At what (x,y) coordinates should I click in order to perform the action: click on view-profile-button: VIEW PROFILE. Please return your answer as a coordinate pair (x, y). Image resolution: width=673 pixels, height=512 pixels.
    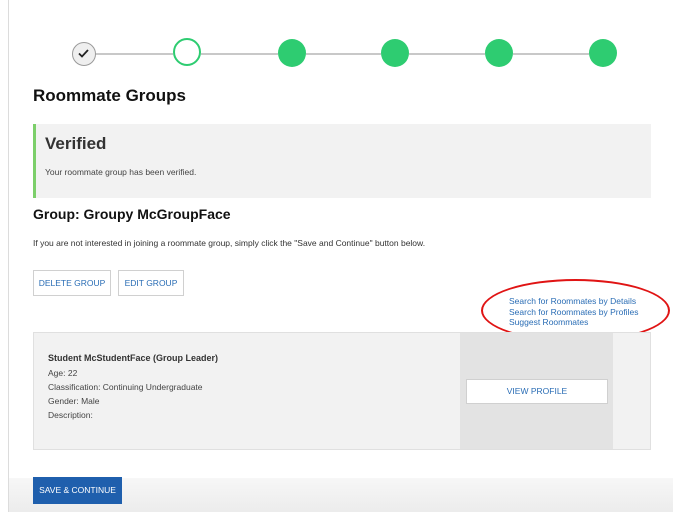
    Looking at the image, I should click on (537, 391).